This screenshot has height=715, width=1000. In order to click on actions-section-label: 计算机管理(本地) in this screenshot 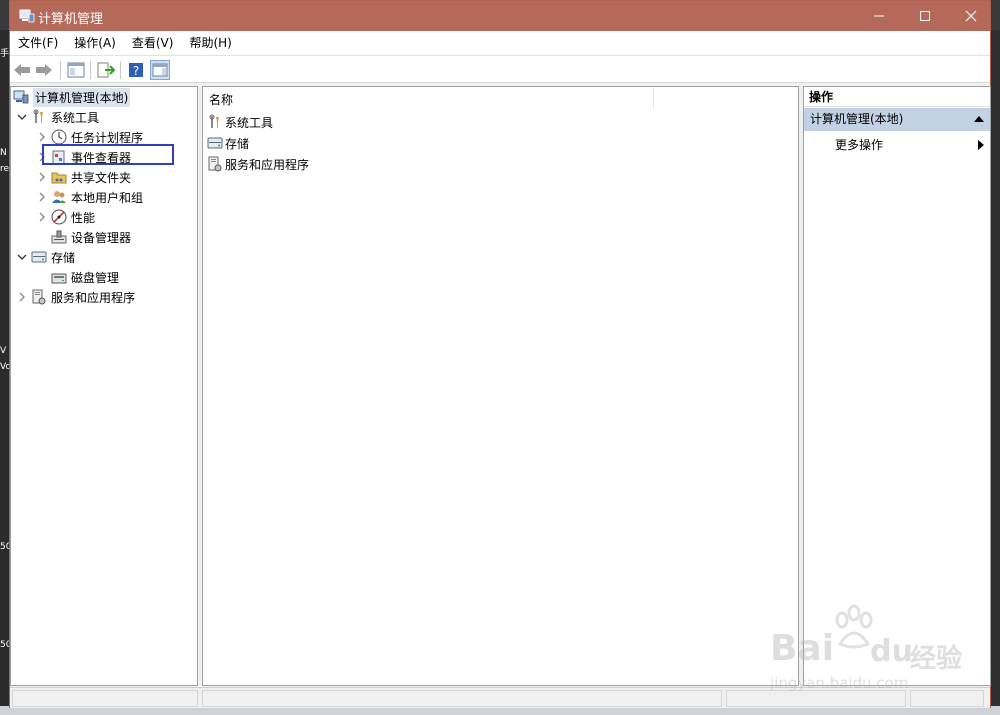, I will do `click(857, 119)`.